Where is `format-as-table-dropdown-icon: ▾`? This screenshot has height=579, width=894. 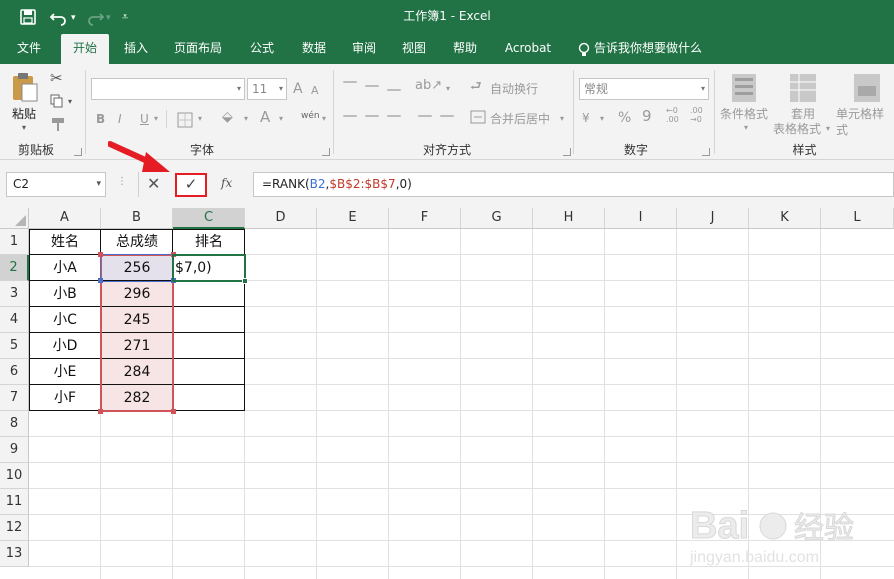
format-as-table-dropdown-icon: ▾ is located at coordinates (828, 129).